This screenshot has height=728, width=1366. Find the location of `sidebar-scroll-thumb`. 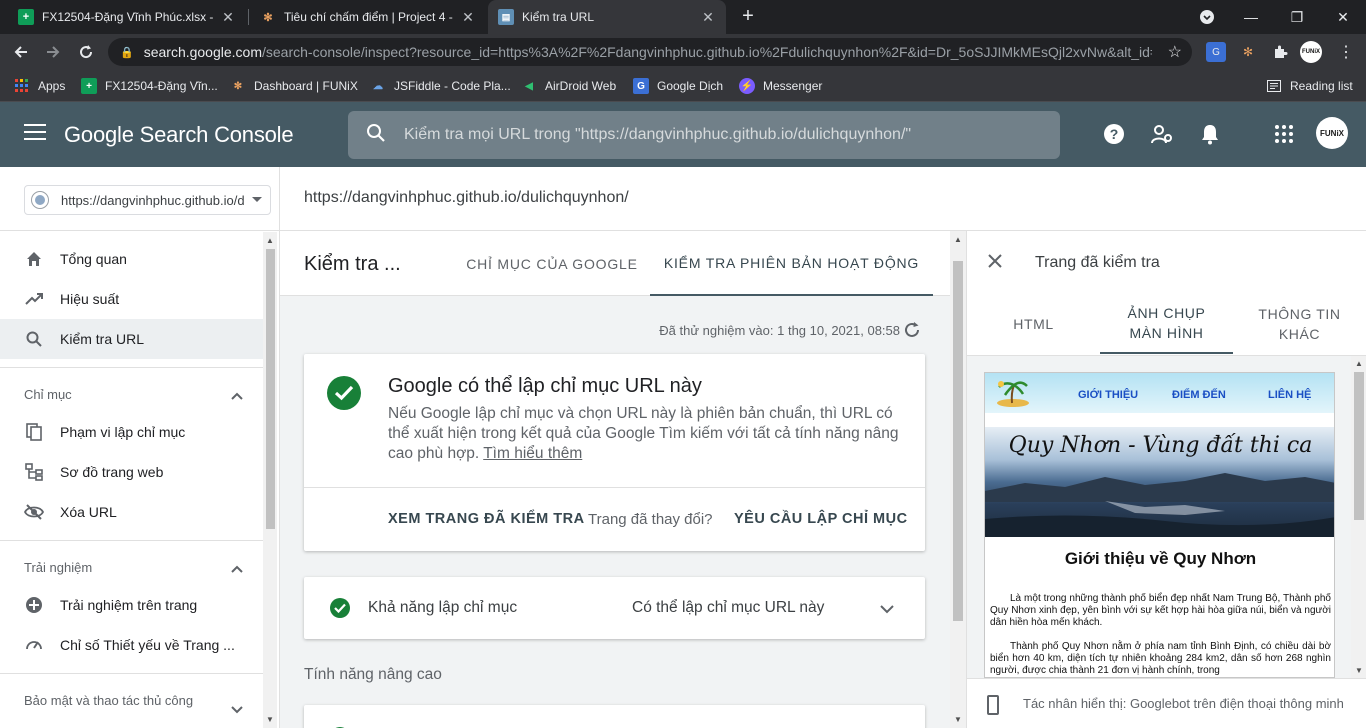

sidebar-scroll-thumb is located at coordinates (270, 389).